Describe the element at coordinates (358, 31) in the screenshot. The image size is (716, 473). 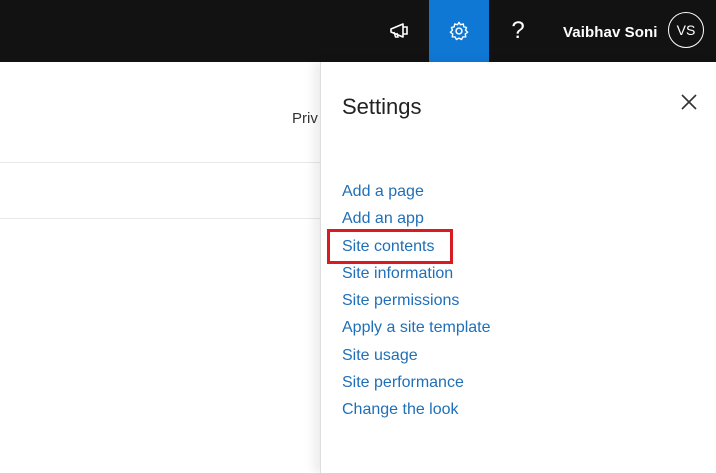
I see `top-navigation-bar: ? Vaibhav Soni VS` at that location.